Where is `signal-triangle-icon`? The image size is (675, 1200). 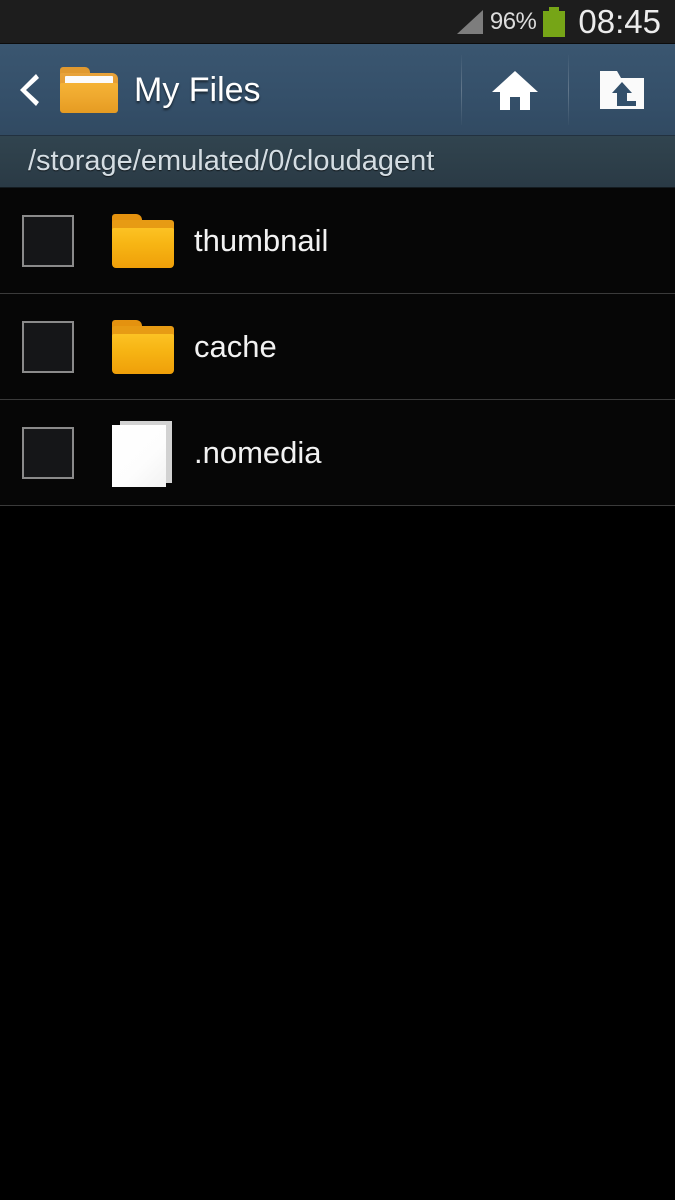 signal-triangle-icon is located at coordinates (469, 21).